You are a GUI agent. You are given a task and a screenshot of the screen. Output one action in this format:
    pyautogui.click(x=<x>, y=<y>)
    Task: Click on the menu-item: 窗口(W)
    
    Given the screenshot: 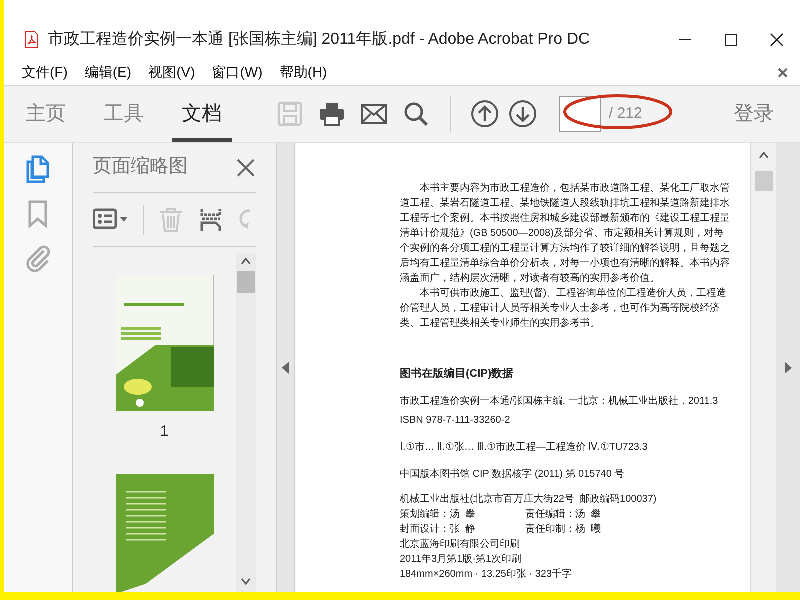 What is the action you would take?
    pyautogui.click(x=237, y=72)
    